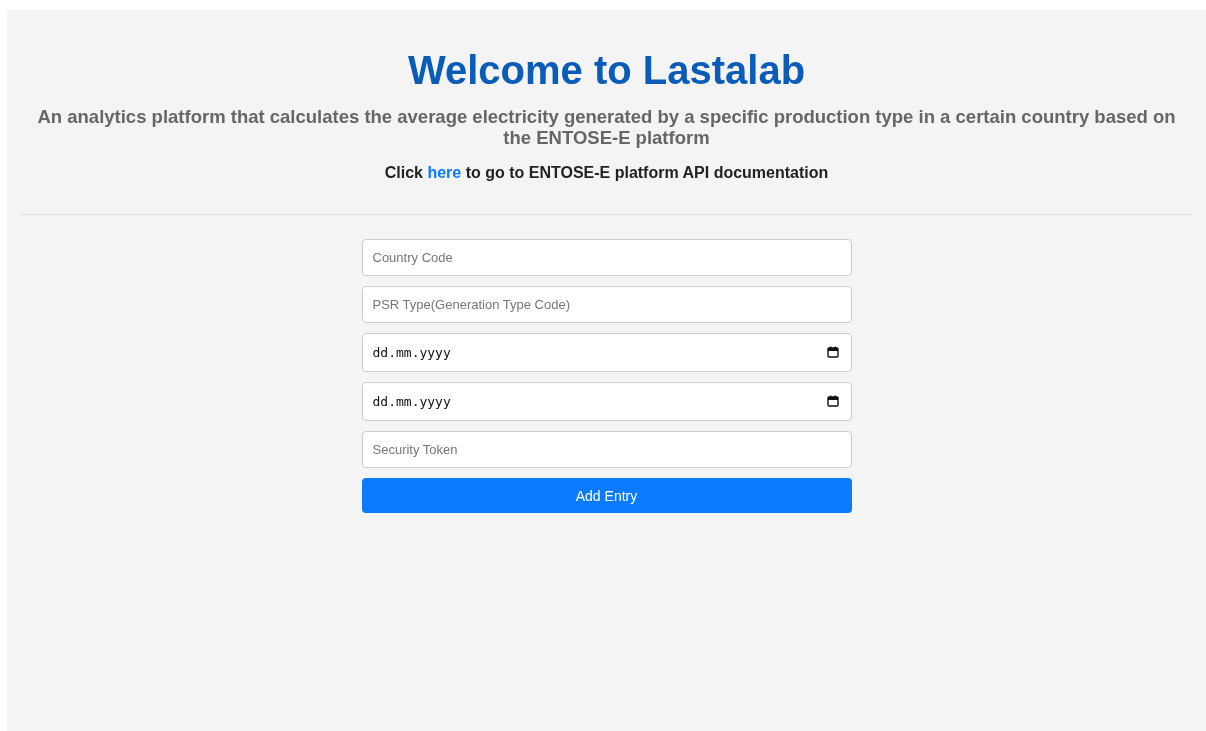  What do you see at coordinates (444, 172) in the screenshot?
I see `doc-link: here` at bounding box center [444, 172].